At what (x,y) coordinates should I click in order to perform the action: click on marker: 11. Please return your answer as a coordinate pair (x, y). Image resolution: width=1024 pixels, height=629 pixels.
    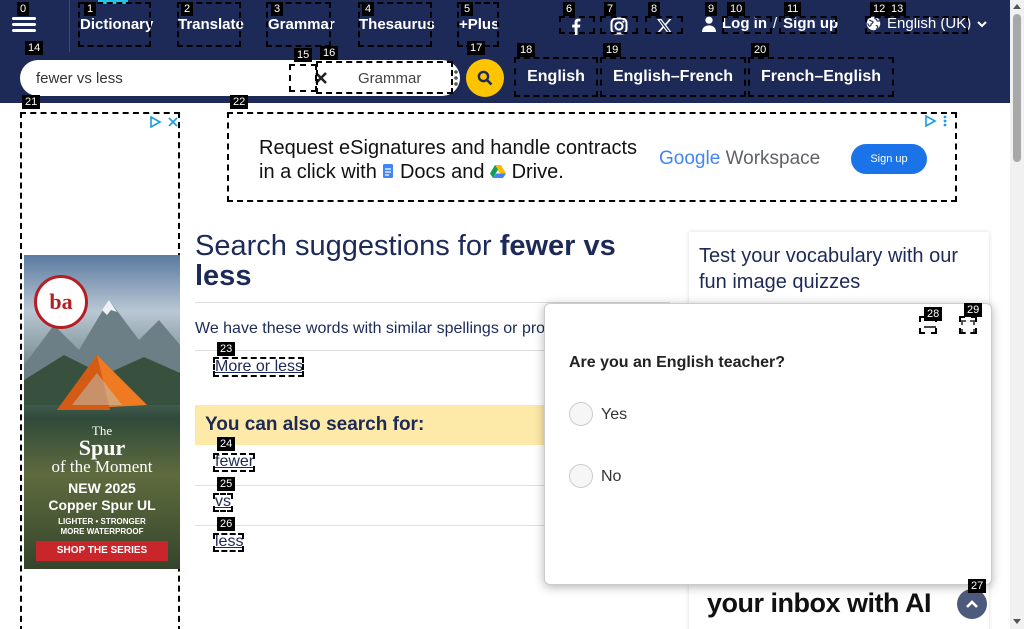
    Looking at the image, I should click on (793, 9).